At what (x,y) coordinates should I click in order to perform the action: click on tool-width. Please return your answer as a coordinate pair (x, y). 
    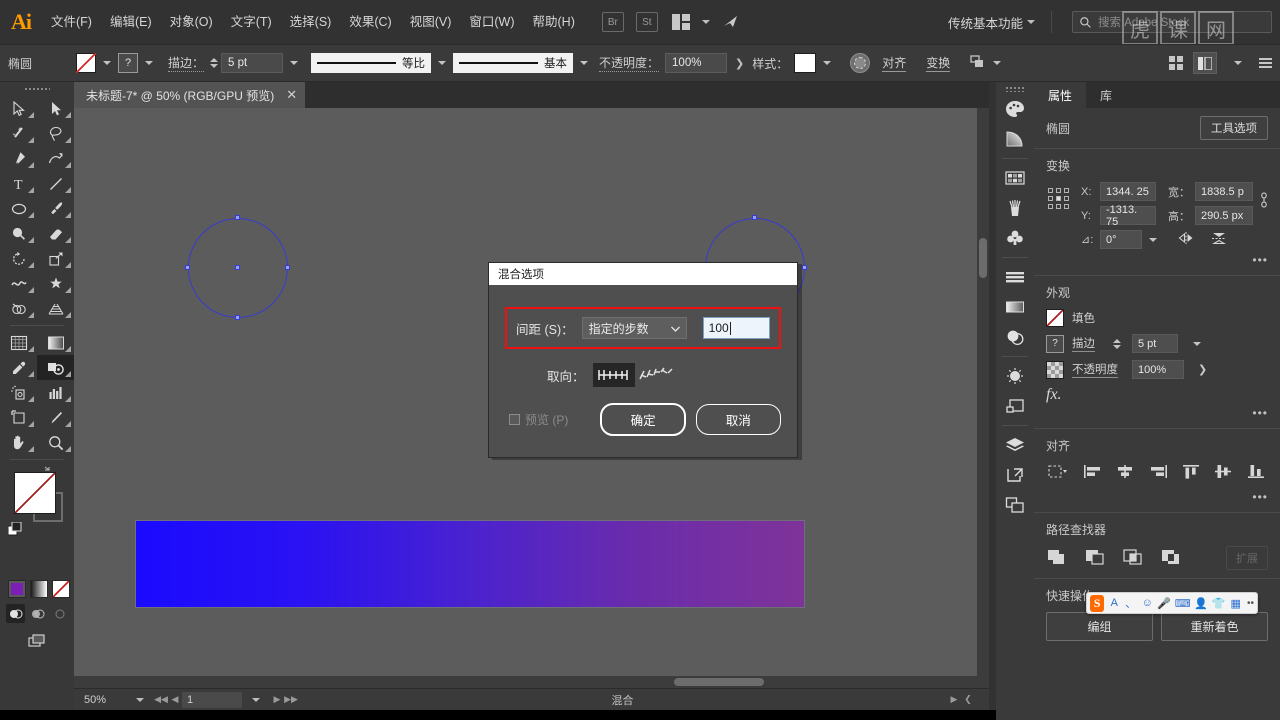
    Looking at the image, I should click on (18, 283).